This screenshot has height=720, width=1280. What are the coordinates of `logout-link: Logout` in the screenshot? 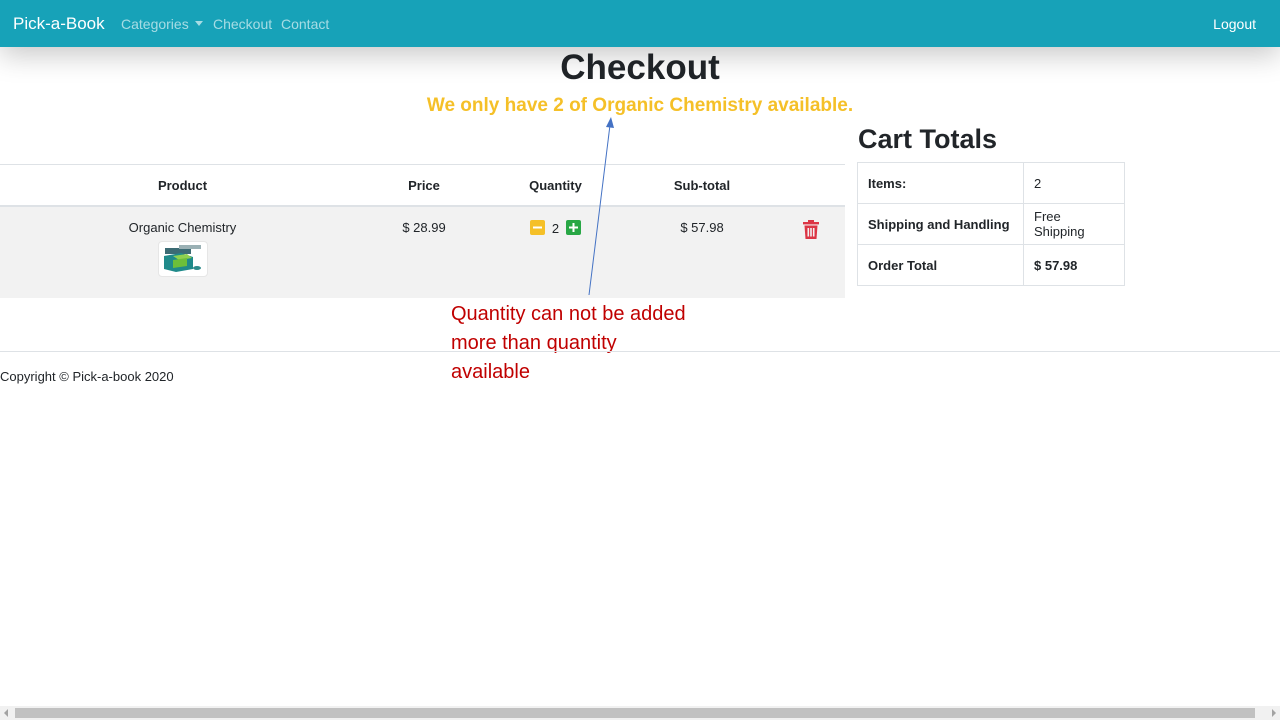 It's located at (1234, 24).